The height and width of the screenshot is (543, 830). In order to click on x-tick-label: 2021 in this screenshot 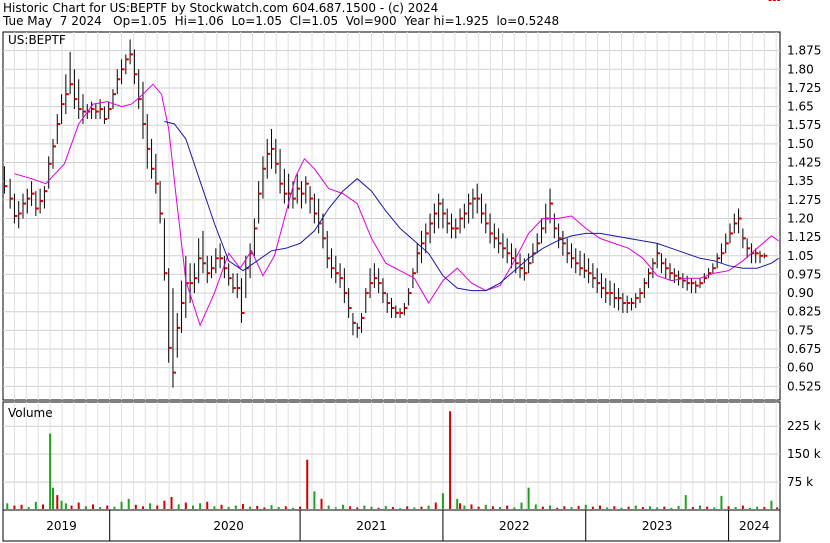, I will do `click(371, 526)`.